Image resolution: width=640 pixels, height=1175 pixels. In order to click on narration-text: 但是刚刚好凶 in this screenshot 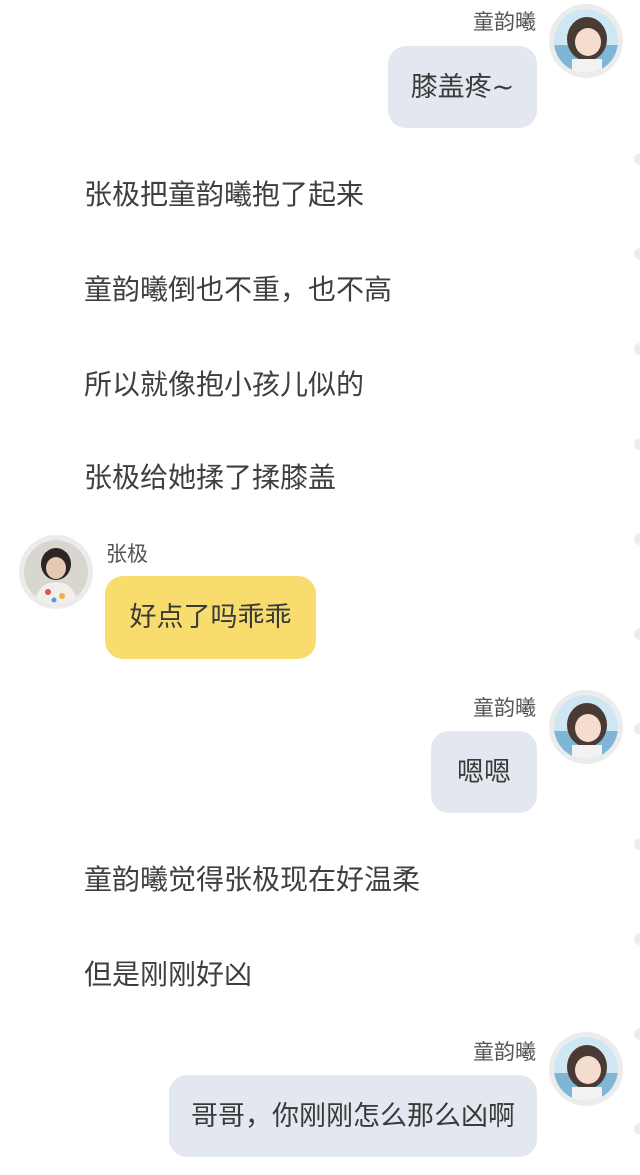, I will do `click(168, 974)`.